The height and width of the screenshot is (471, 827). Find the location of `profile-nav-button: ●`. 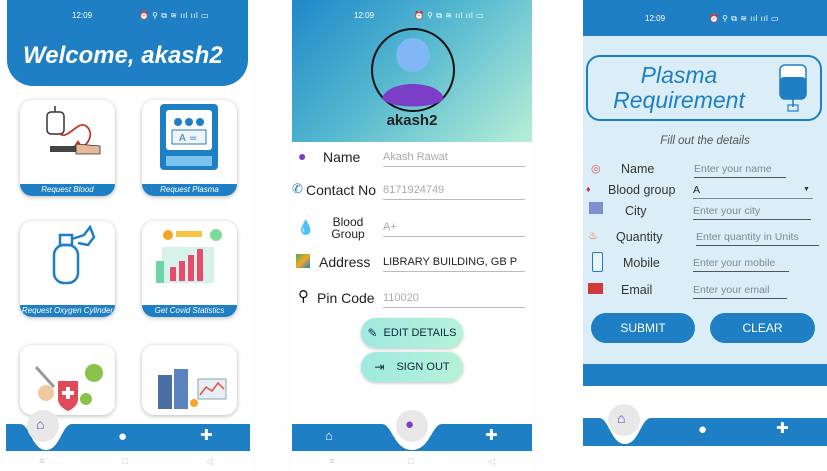

profile-nav-button: ● is located at coordinates (412, 426).